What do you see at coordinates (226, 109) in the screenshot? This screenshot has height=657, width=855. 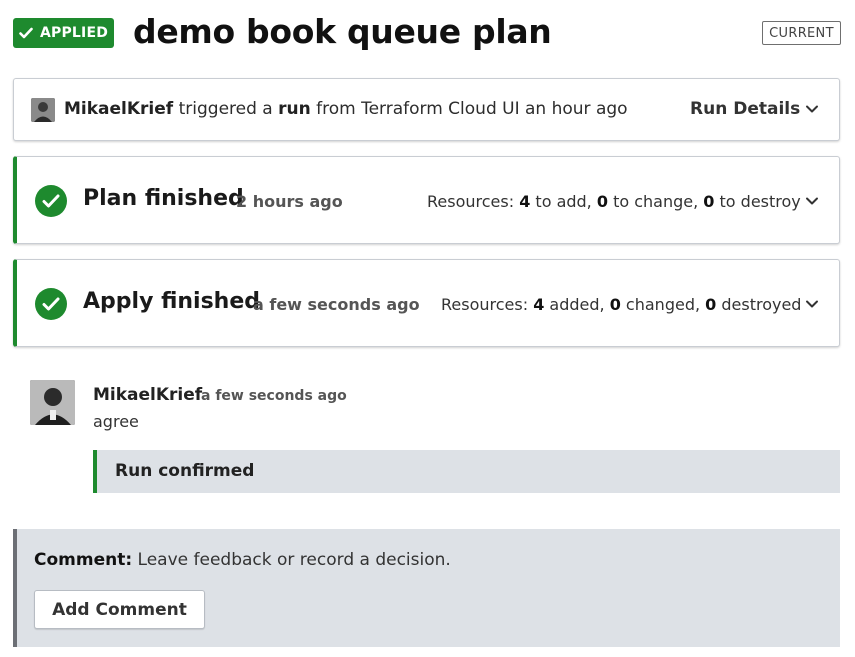 I see `run-text-triggered: triggered a` at bounding box center [226, 109].